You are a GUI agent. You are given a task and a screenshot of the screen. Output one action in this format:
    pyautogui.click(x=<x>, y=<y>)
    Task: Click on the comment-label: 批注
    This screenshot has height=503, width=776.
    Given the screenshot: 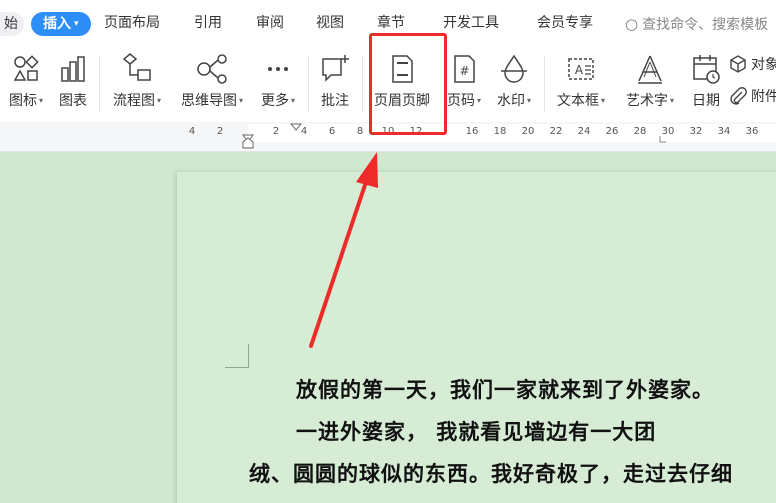 What is the action you would take?
    pyautogui.click(x=335, y=101)
    